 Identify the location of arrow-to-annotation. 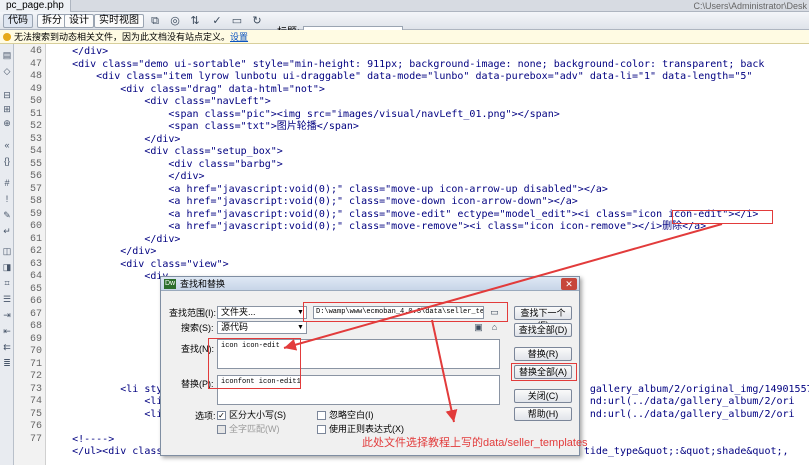
(444, 371).